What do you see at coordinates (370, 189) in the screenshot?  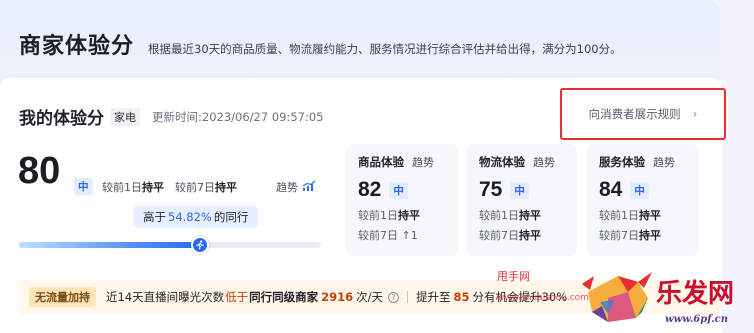 I see `sub-score-value: 82` at bounding box center [370, 189].